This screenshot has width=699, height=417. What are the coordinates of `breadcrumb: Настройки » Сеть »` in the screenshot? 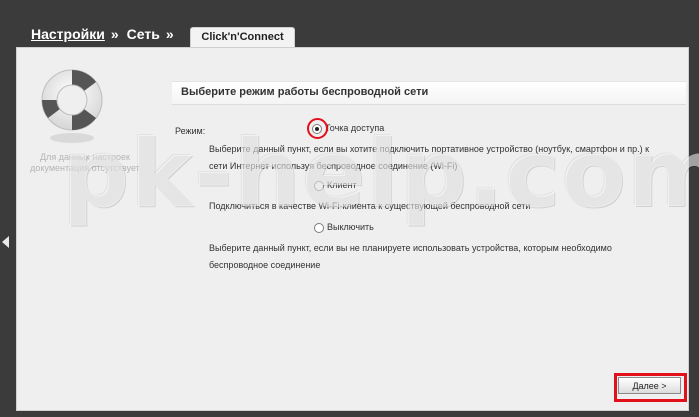 It's located at (106, 34).